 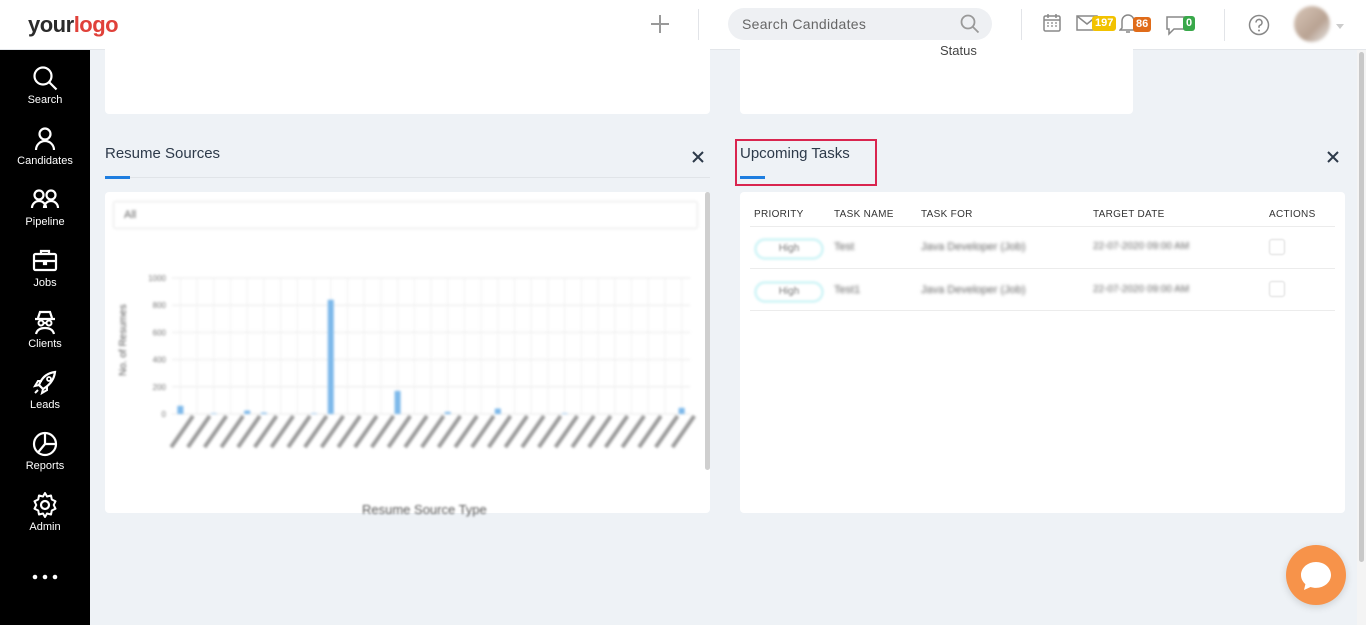 I want to click on active-tab-underline, so click(x=117, y=177).